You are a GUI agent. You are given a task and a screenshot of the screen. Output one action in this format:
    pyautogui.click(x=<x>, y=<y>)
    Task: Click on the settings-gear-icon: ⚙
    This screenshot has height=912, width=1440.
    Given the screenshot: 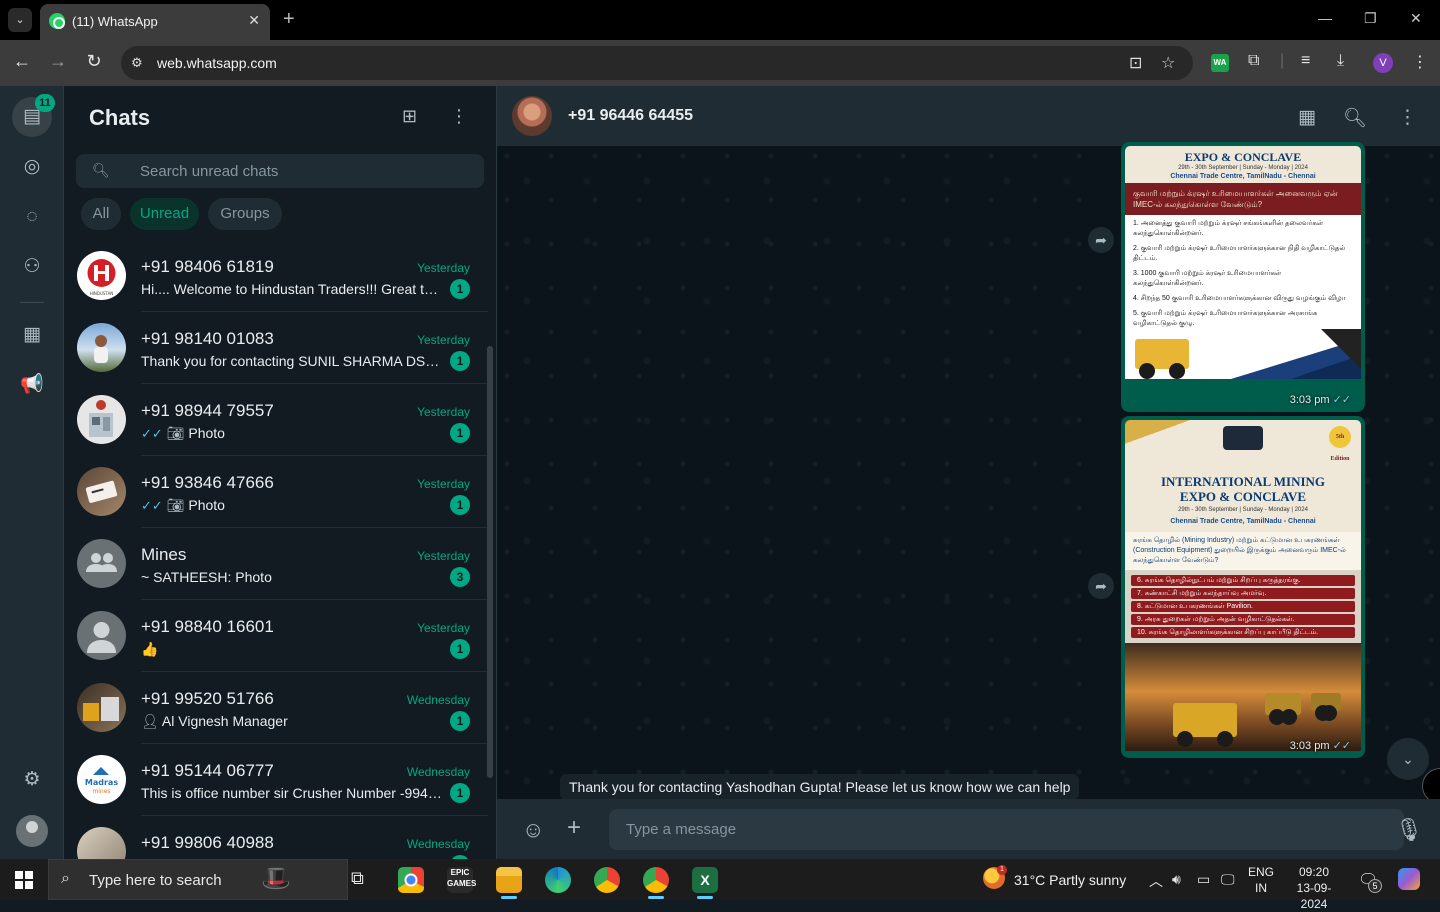 What is the action you would take?
    pyautogui.click(x=32, y=780)
    